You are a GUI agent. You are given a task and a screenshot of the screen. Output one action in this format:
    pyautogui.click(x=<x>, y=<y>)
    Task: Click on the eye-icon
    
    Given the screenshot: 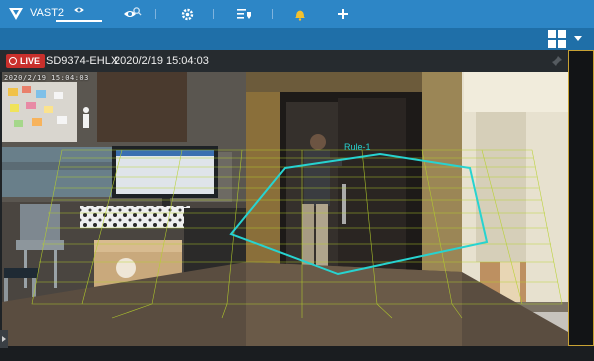 What is the action you would take?
    pyautogui.click(x=79, y=10)
    